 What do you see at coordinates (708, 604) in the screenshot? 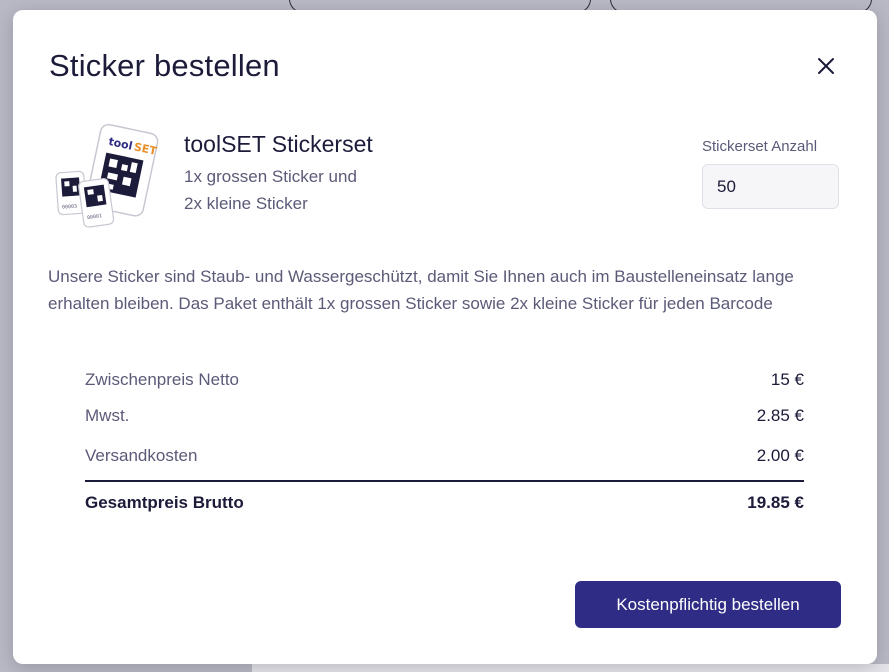
I see `order-button: Kostenpflichtig bestellen` at bounding box center [708, 604].